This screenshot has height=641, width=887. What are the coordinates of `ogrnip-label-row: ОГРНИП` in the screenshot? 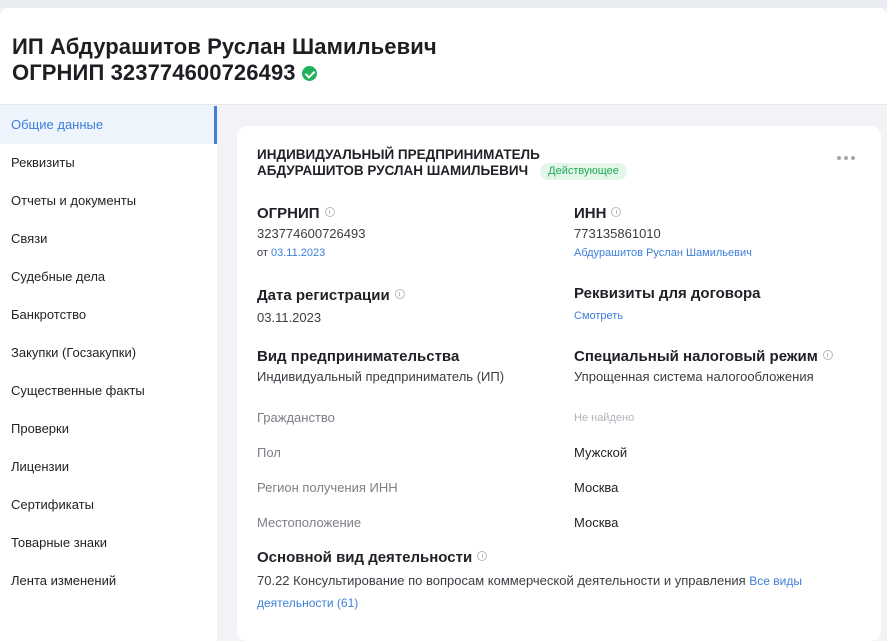 It's located at (311, 214).